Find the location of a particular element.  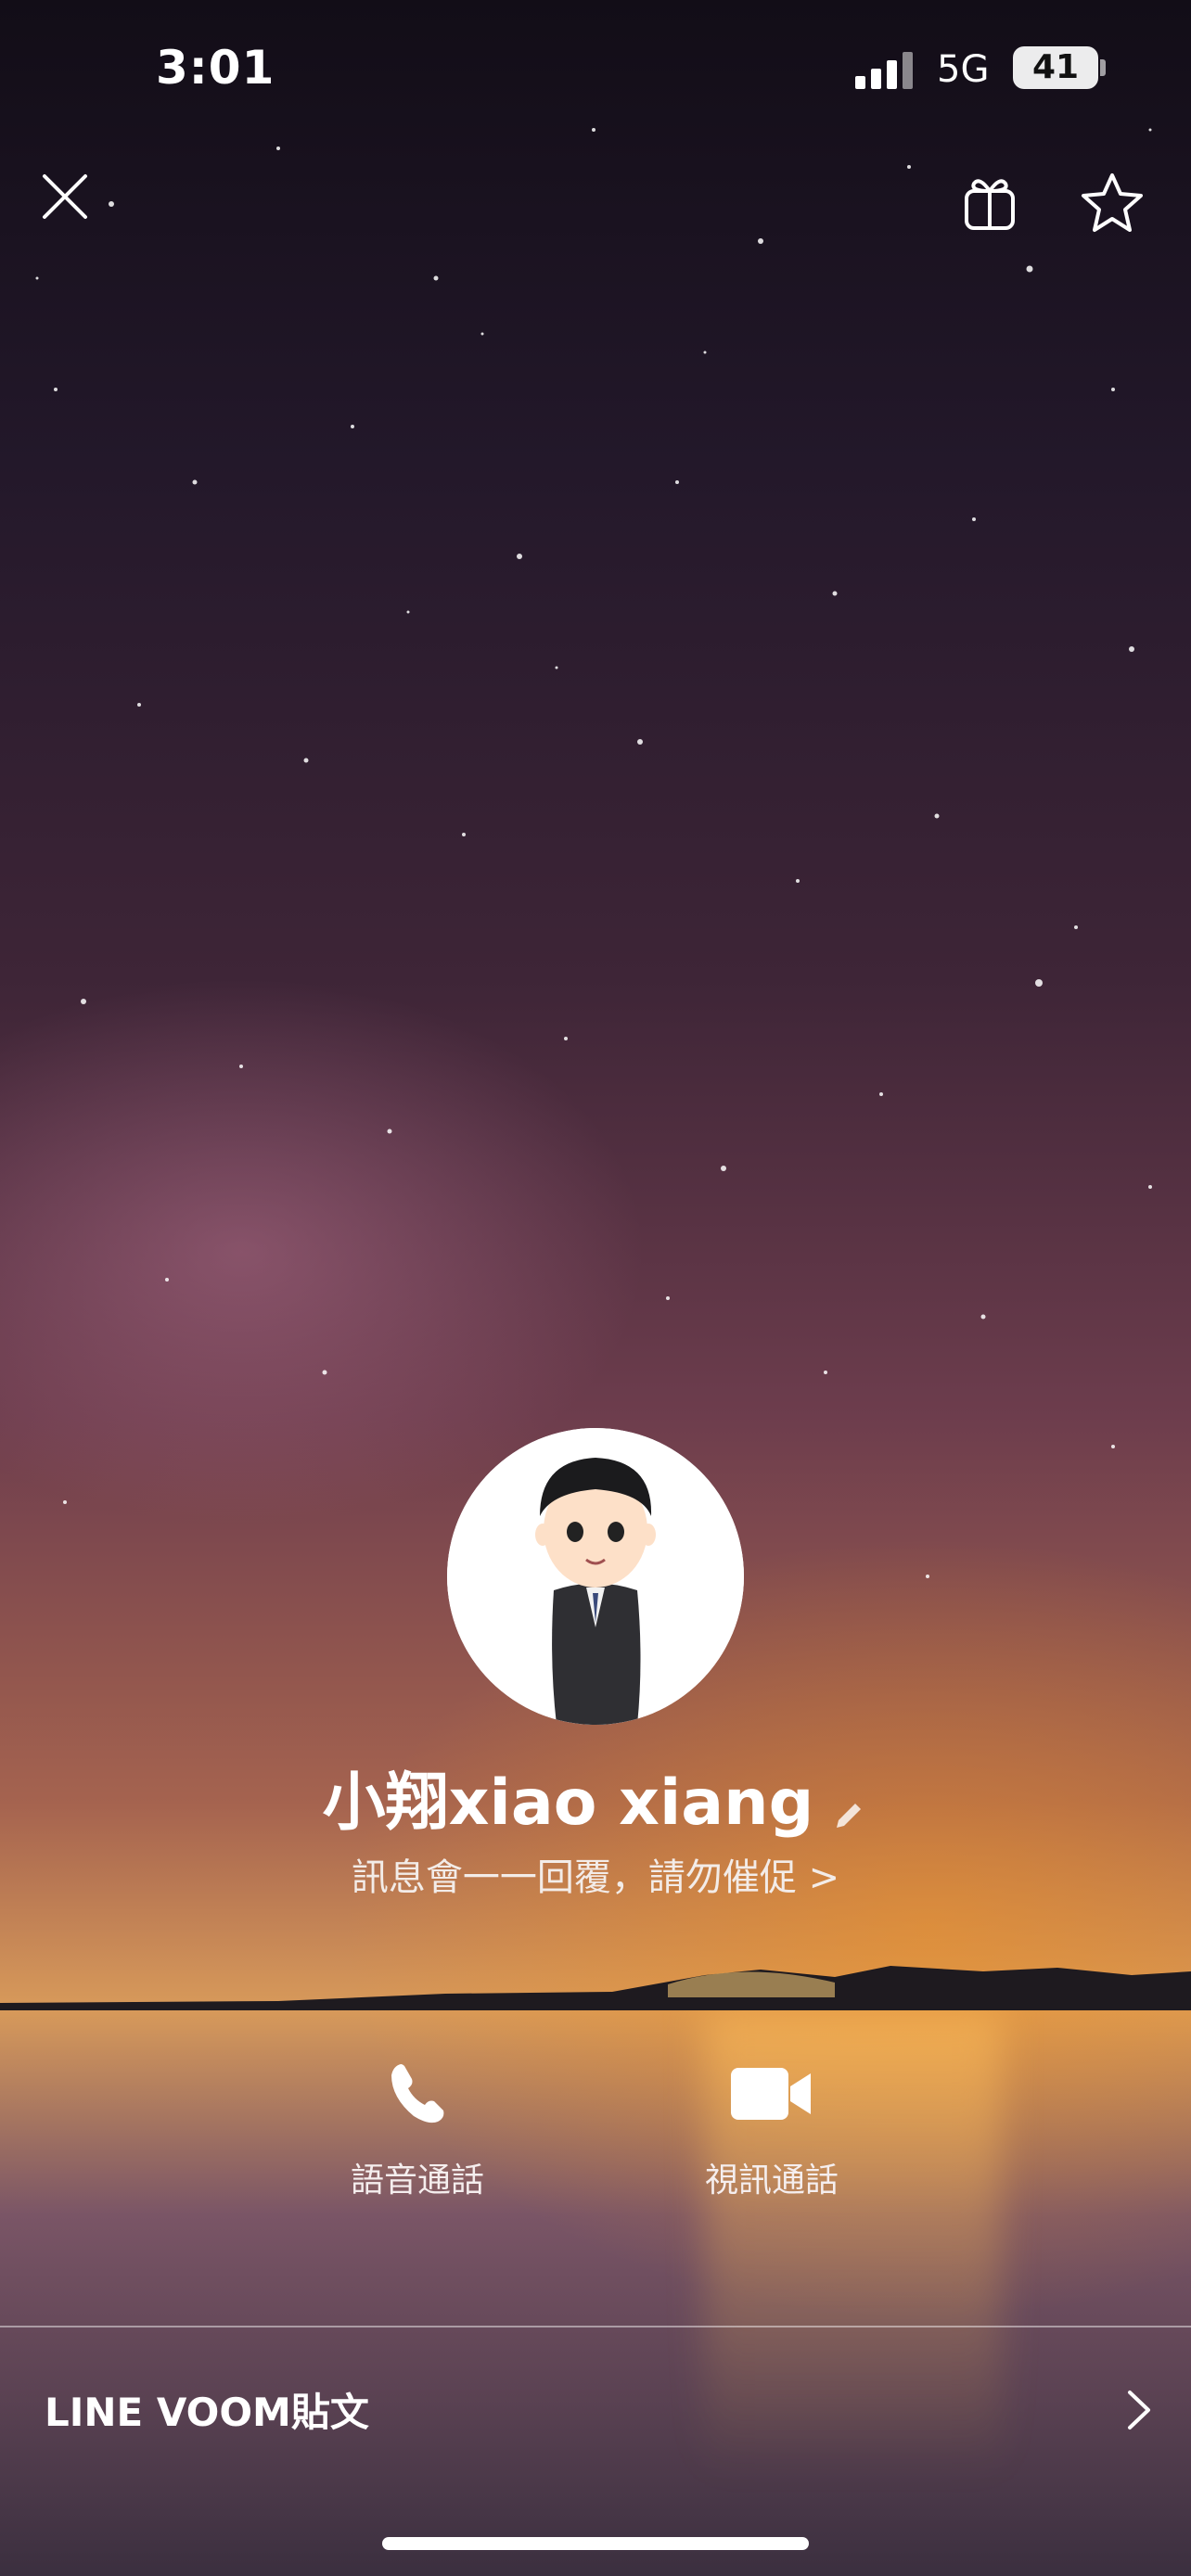

pencil-icon is located at coordinates (848, 1815).